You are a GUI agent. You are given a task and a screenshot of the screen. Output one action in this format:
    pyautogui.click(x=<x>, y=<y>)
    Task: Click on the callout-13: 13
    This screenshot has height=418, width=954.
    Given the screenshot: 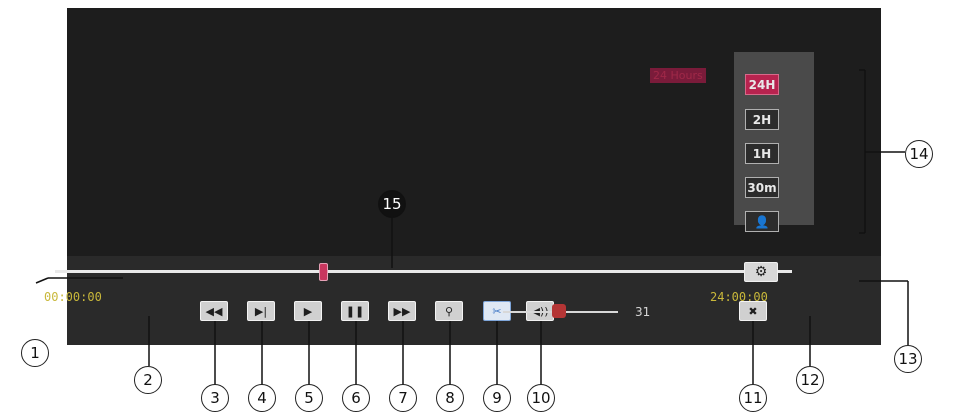 What is the action you would take?
    pyautogui.click(x=908, y=359)
    